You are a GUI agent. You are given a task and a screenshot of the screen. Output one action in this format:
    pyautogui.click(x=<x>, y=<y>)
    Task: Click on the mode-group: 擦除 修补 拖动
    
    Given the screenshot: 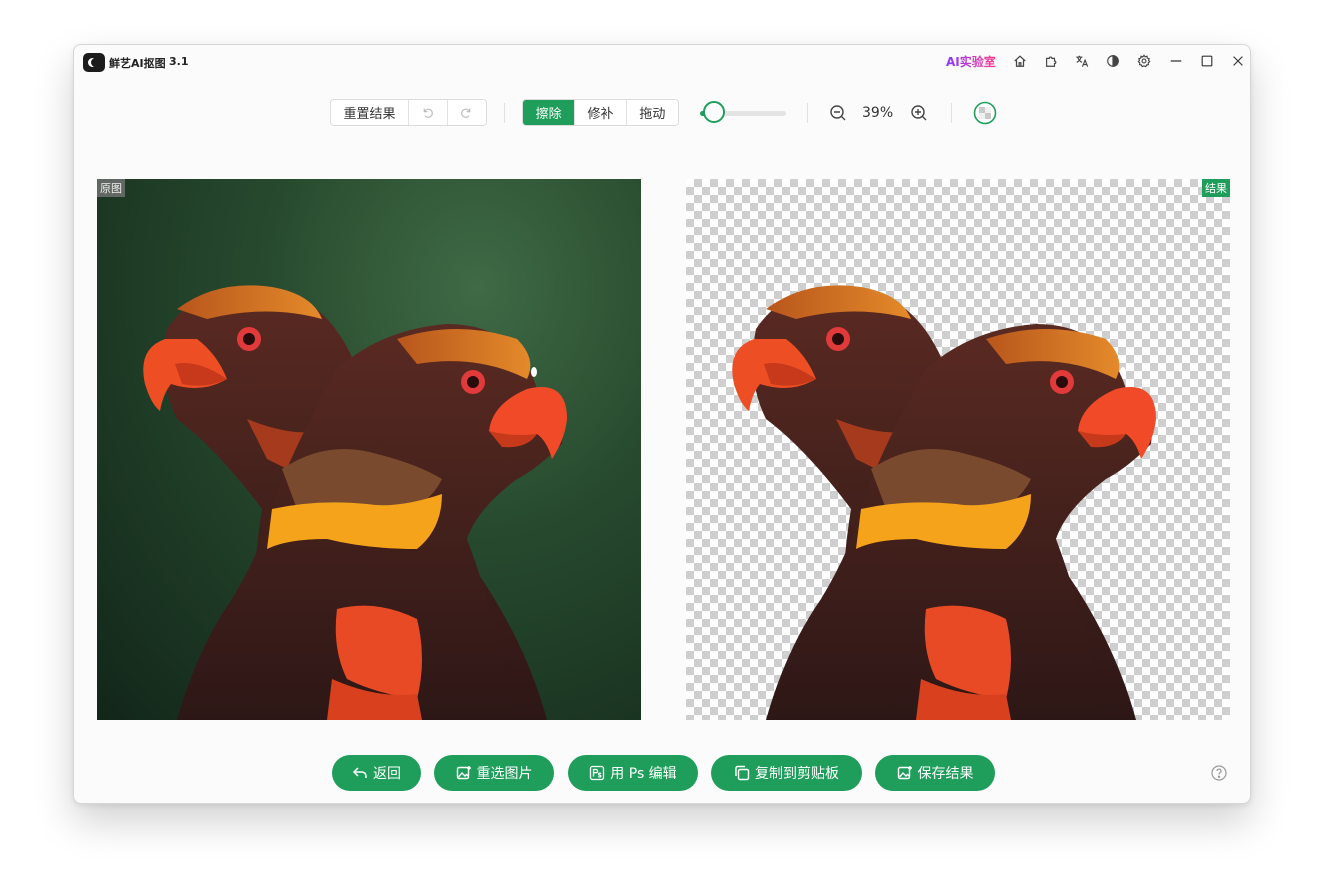 What is the action you would take?
    pyautogui.click(x=600, y=112)
    